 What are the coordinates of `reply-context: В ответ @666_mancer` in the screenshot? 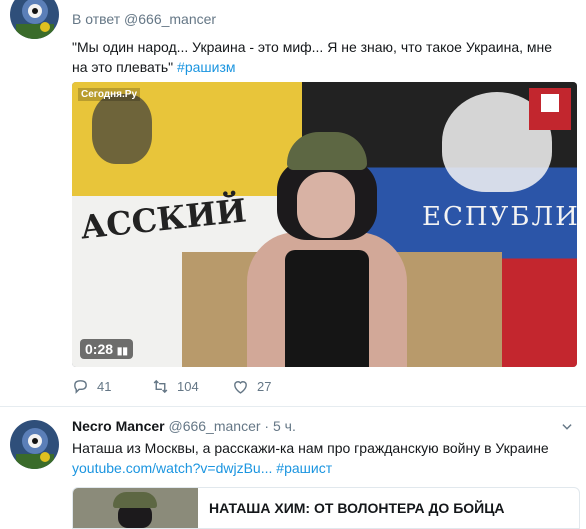 It's located at (144, 19).